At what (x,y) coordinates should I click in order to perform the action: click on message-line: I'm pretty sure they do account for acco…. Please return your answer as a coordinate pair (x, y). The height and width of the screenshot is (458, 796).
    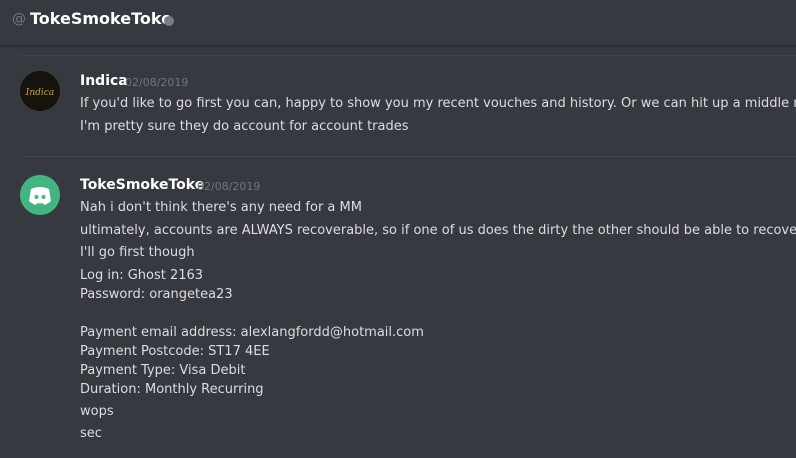
    Looking at the image, I should click on (244, 126).